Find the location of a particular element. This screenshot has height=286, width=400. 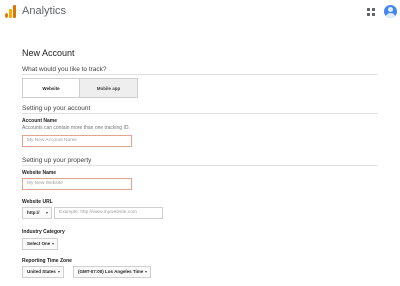

mobile-app-option-button: Mobile app is located at coordinates (109, 88).